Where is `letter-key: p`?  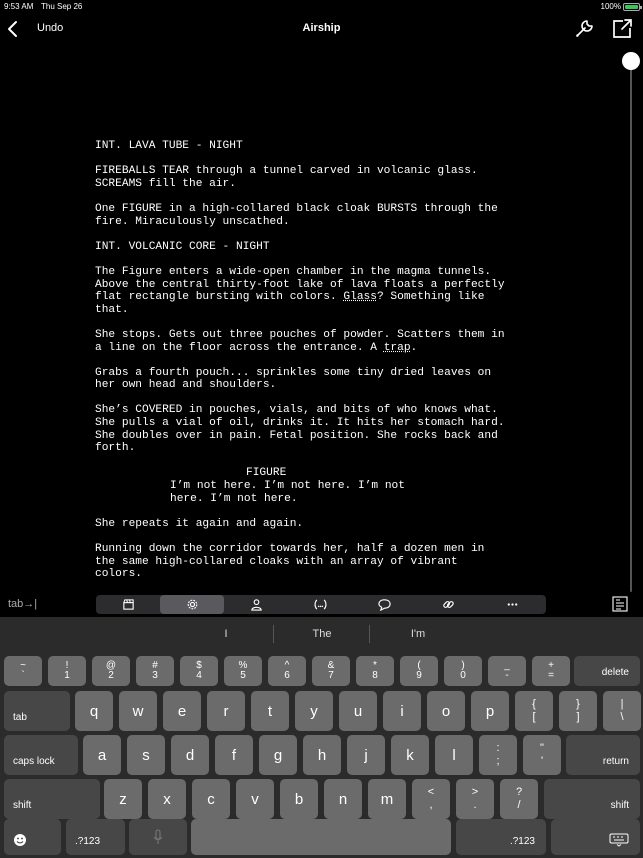
letter-key: p is located at coordinates (490, 711).